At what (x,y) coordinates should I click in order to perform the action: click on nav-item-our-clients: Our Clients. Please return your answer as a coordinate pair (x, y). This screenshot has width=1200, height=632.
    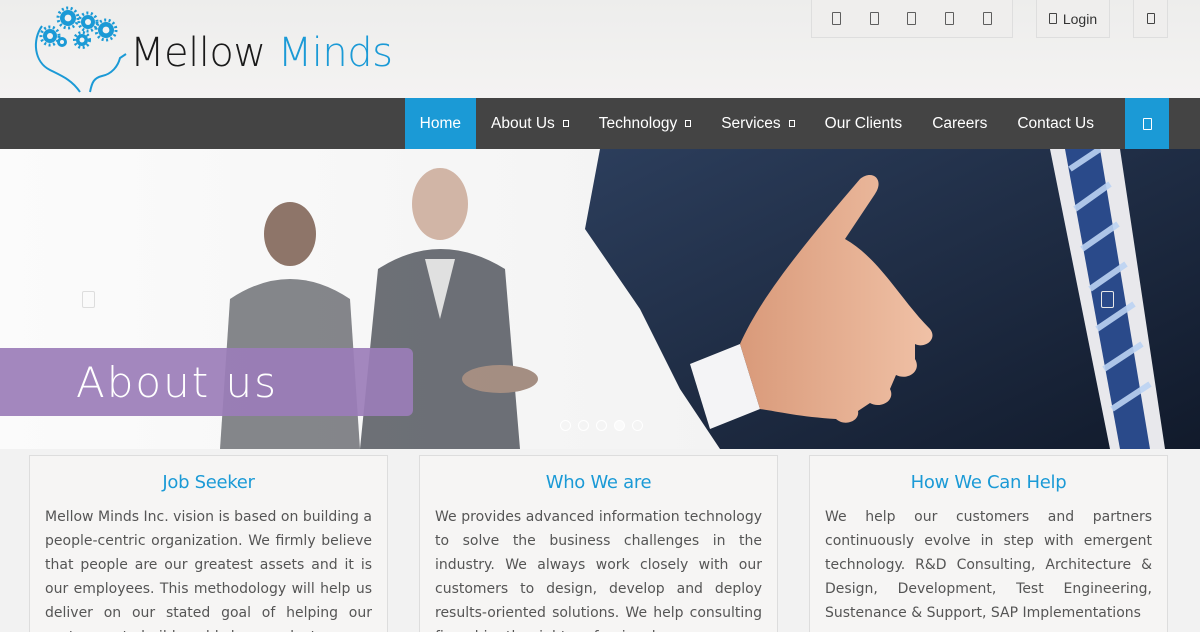
    Looking at the image, I should click on (864, 123).